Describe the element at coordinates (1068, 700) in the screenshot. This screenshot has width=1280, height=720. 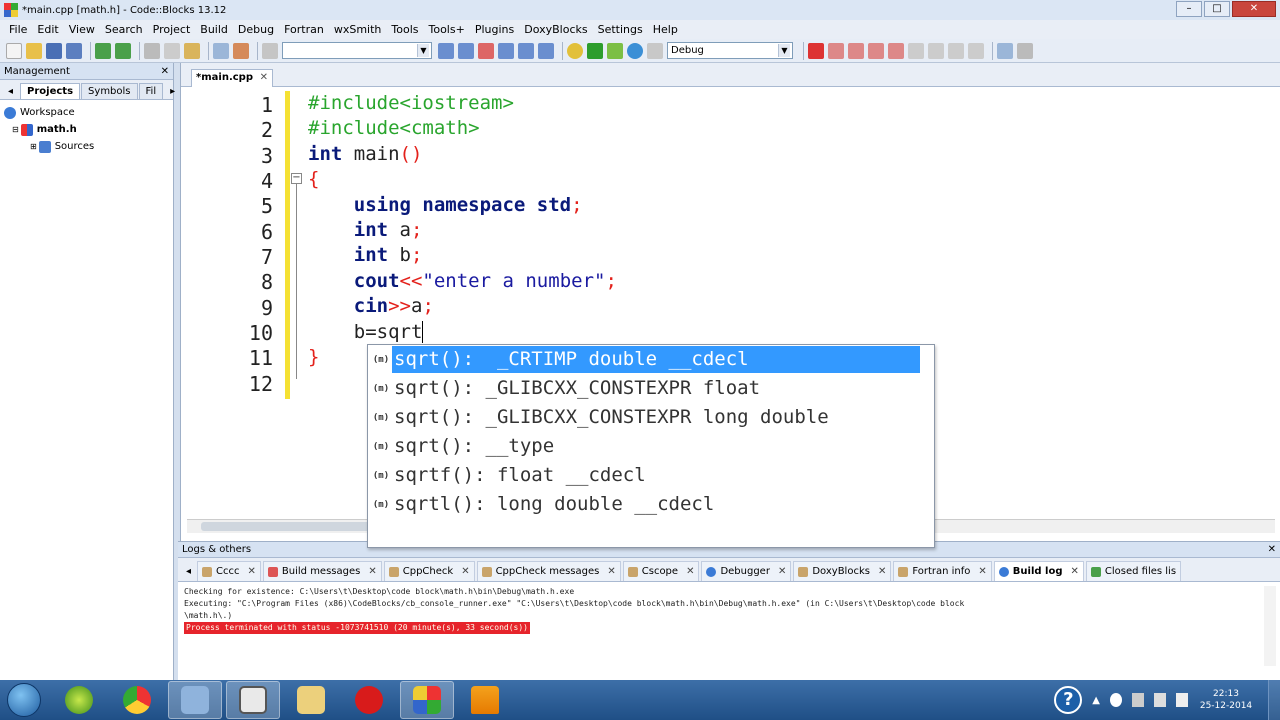
I see `help-icon: ?` at that location.